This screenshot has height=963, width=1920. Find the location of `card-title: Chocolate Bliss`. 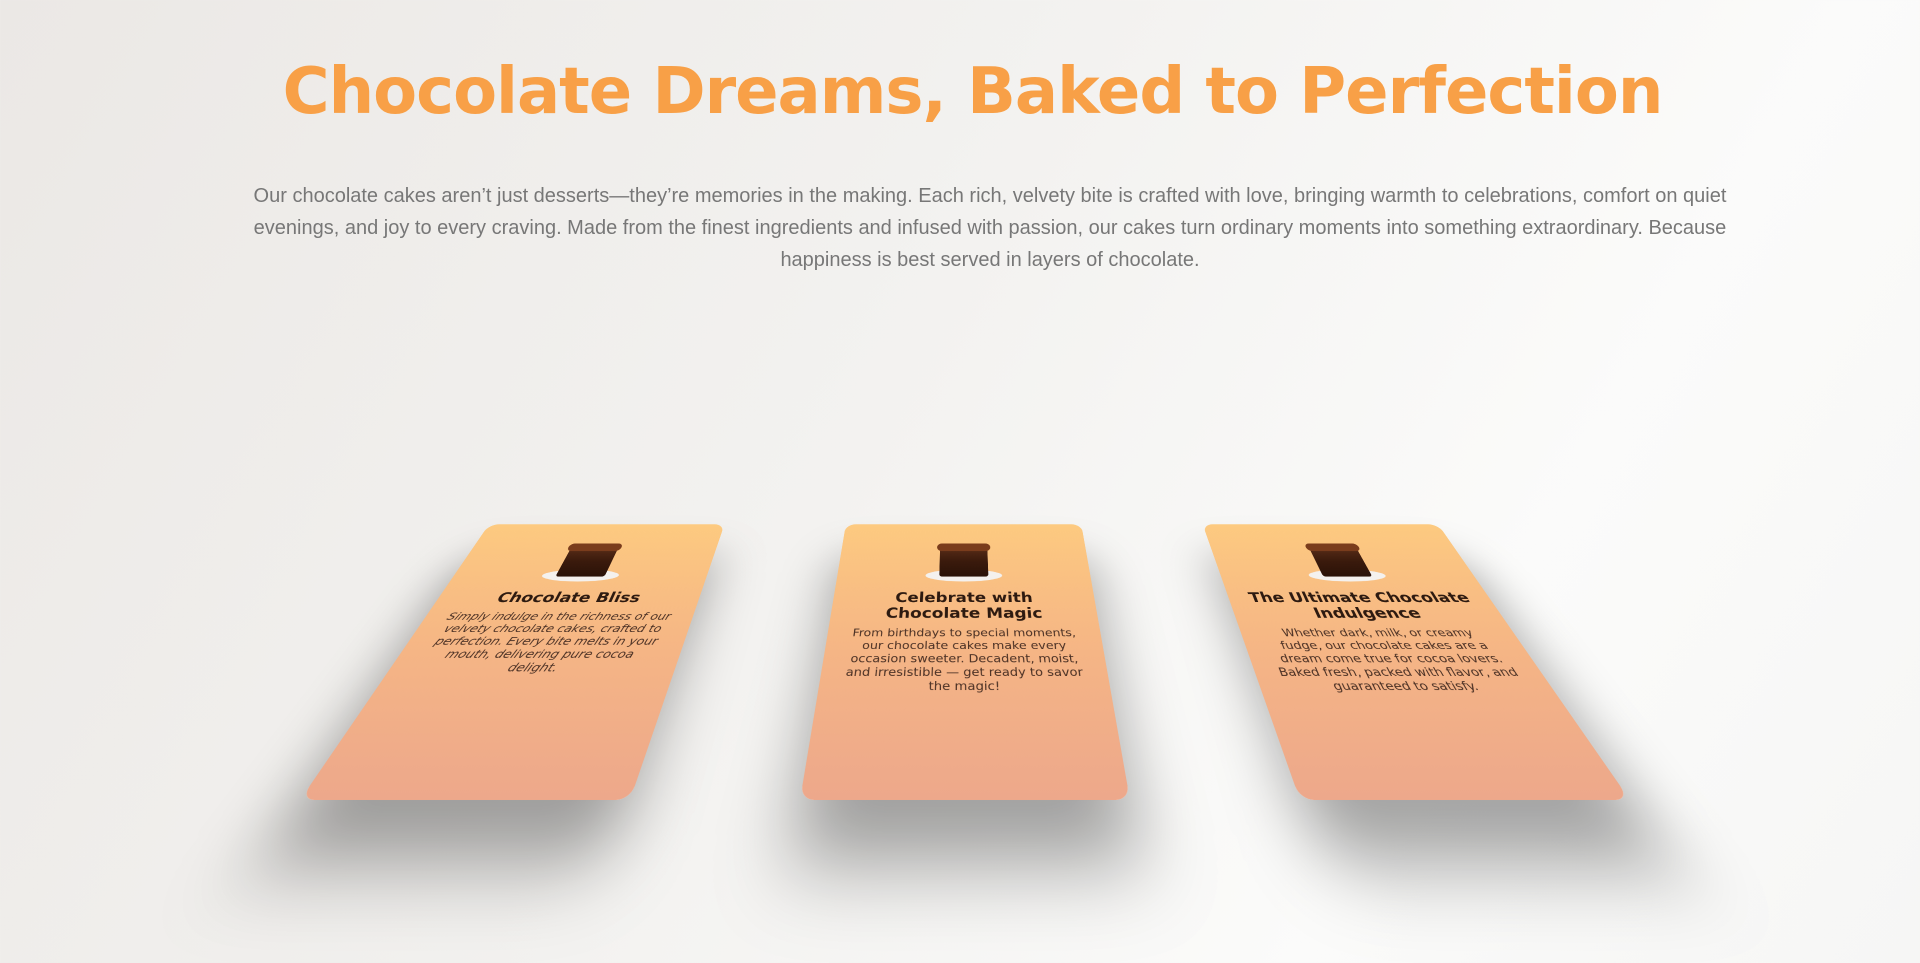

card-title: Chocolate Bliss is located at coordinates (568, 598).